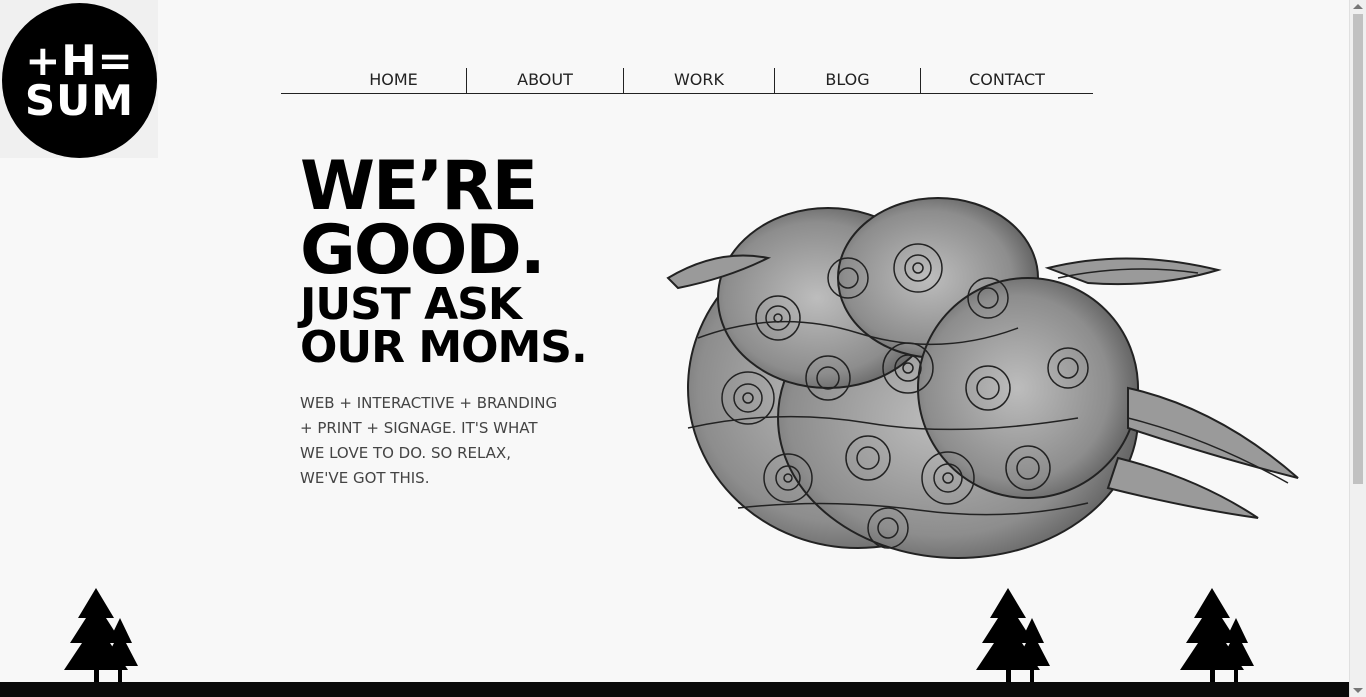 Image resolution: width=1366 pixels, height=697 pixels. I want to click on tagline-line-1: WEB + INTERACTIVE + BRANDING, so click(429, 403).